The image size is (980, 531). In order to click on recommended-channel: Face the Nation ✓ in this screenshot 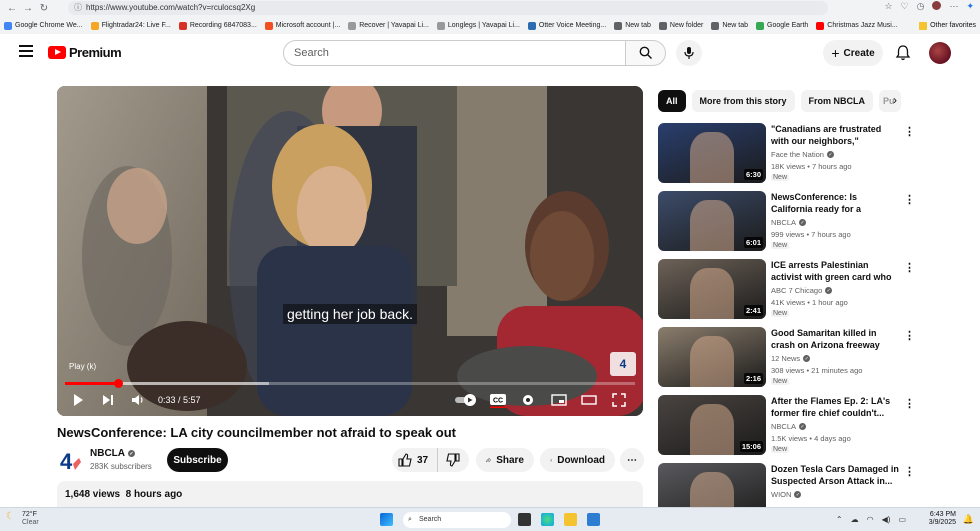, I will do `click(802, 154)`.